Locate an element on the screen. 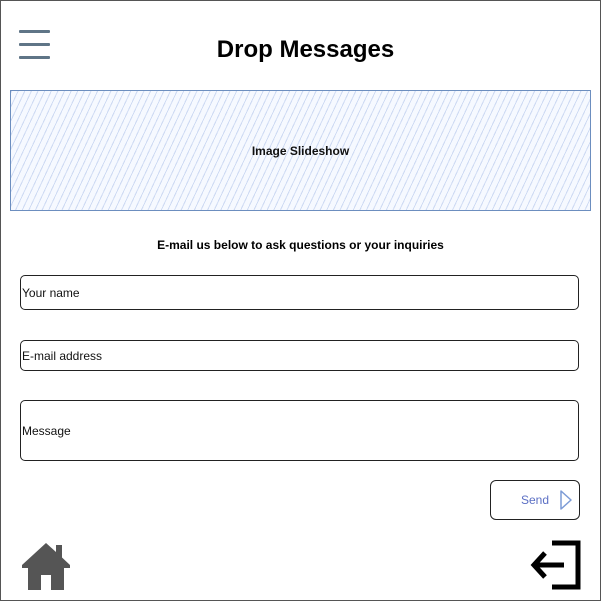  message-field: Message is located at coordinates (299, 430).